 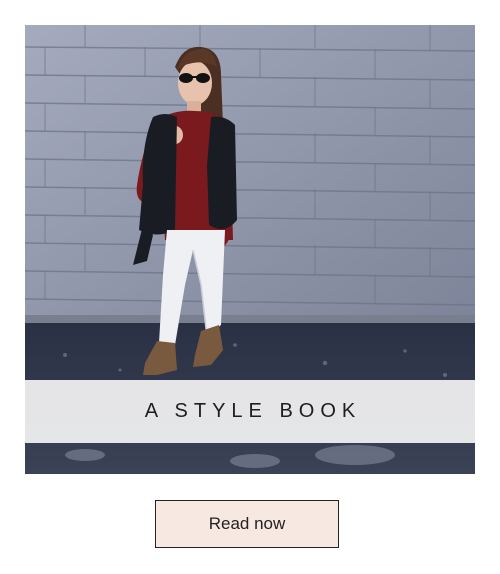 I want to click on read-now-button: Read now, so click(x=247, y=524).